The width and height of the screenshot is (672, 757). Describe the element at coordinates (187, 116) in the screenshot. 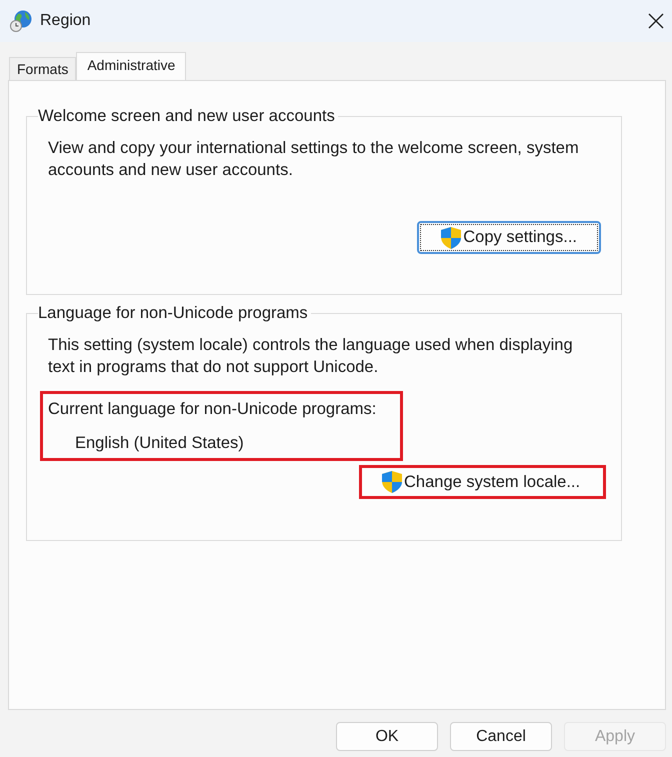

I see `group-title: Welcome screen and new user accounts` at that location.